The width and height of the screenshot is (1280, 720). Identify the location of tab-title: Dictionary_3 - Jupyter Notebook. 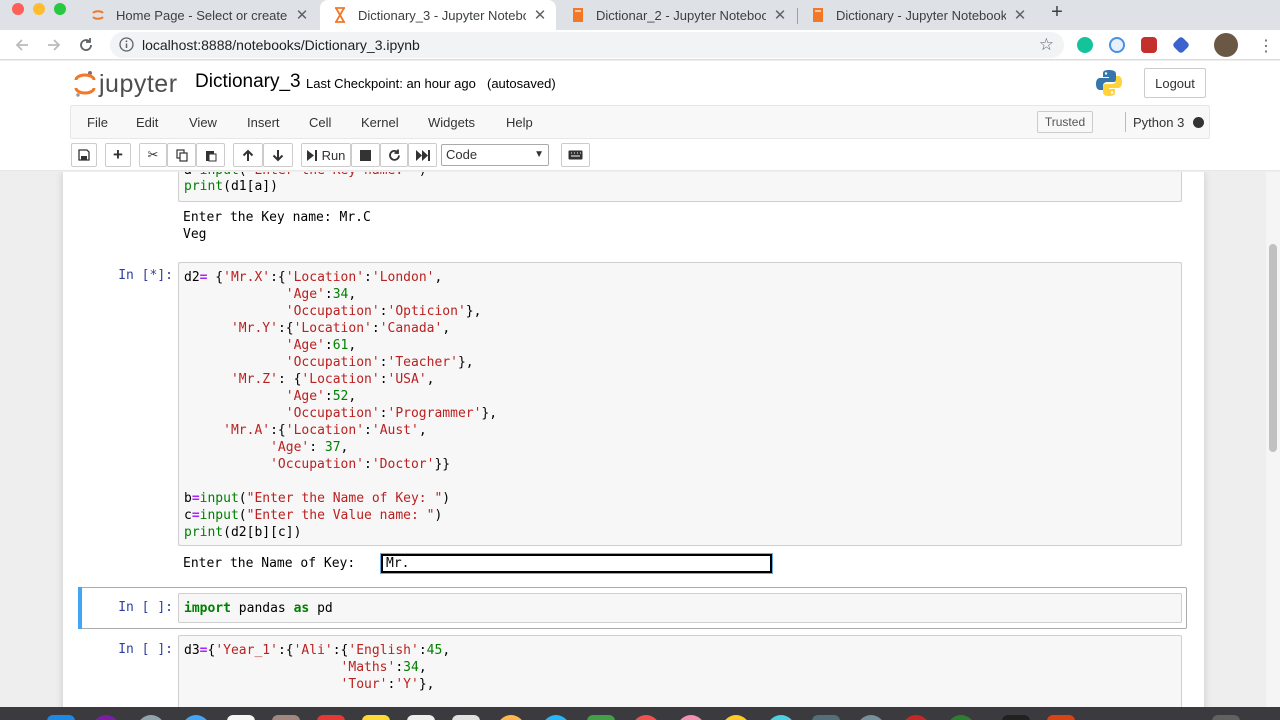
(442, 15).